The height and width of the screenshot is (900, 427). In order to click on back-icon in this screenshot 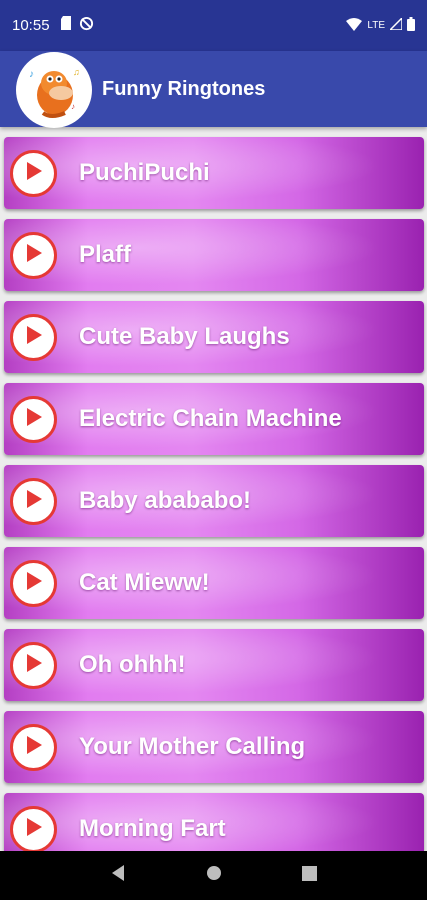, I will do `click(118, 875)`.